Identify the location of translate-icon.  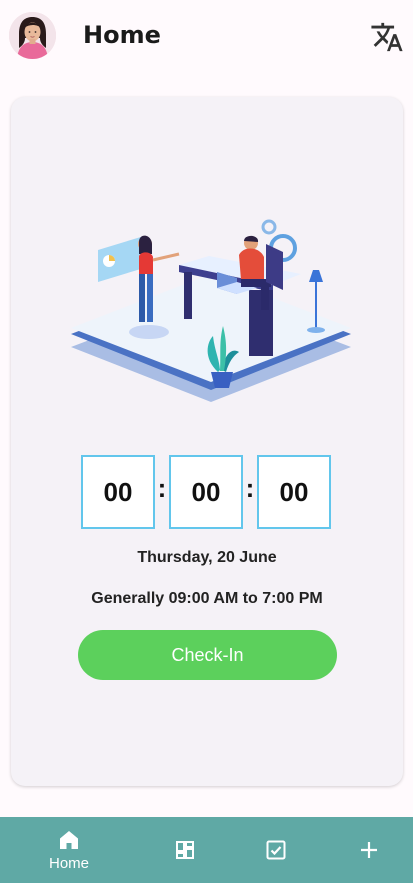
(387, 37).